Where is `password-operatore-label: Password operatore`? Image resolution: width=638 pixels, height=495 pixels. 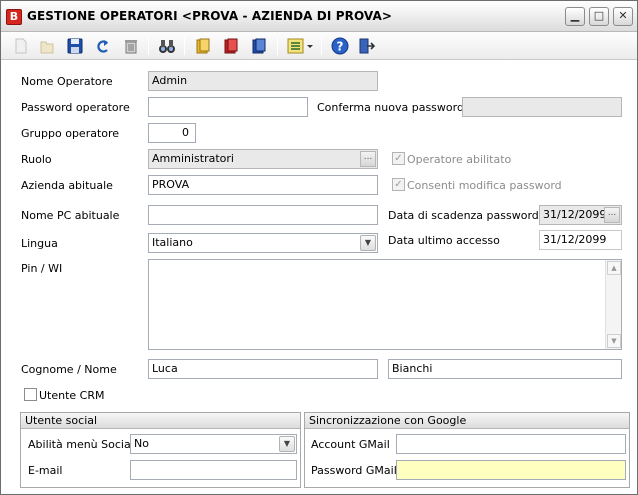
password-operatore-label: Password operatore is located at coordinates (75, 107).